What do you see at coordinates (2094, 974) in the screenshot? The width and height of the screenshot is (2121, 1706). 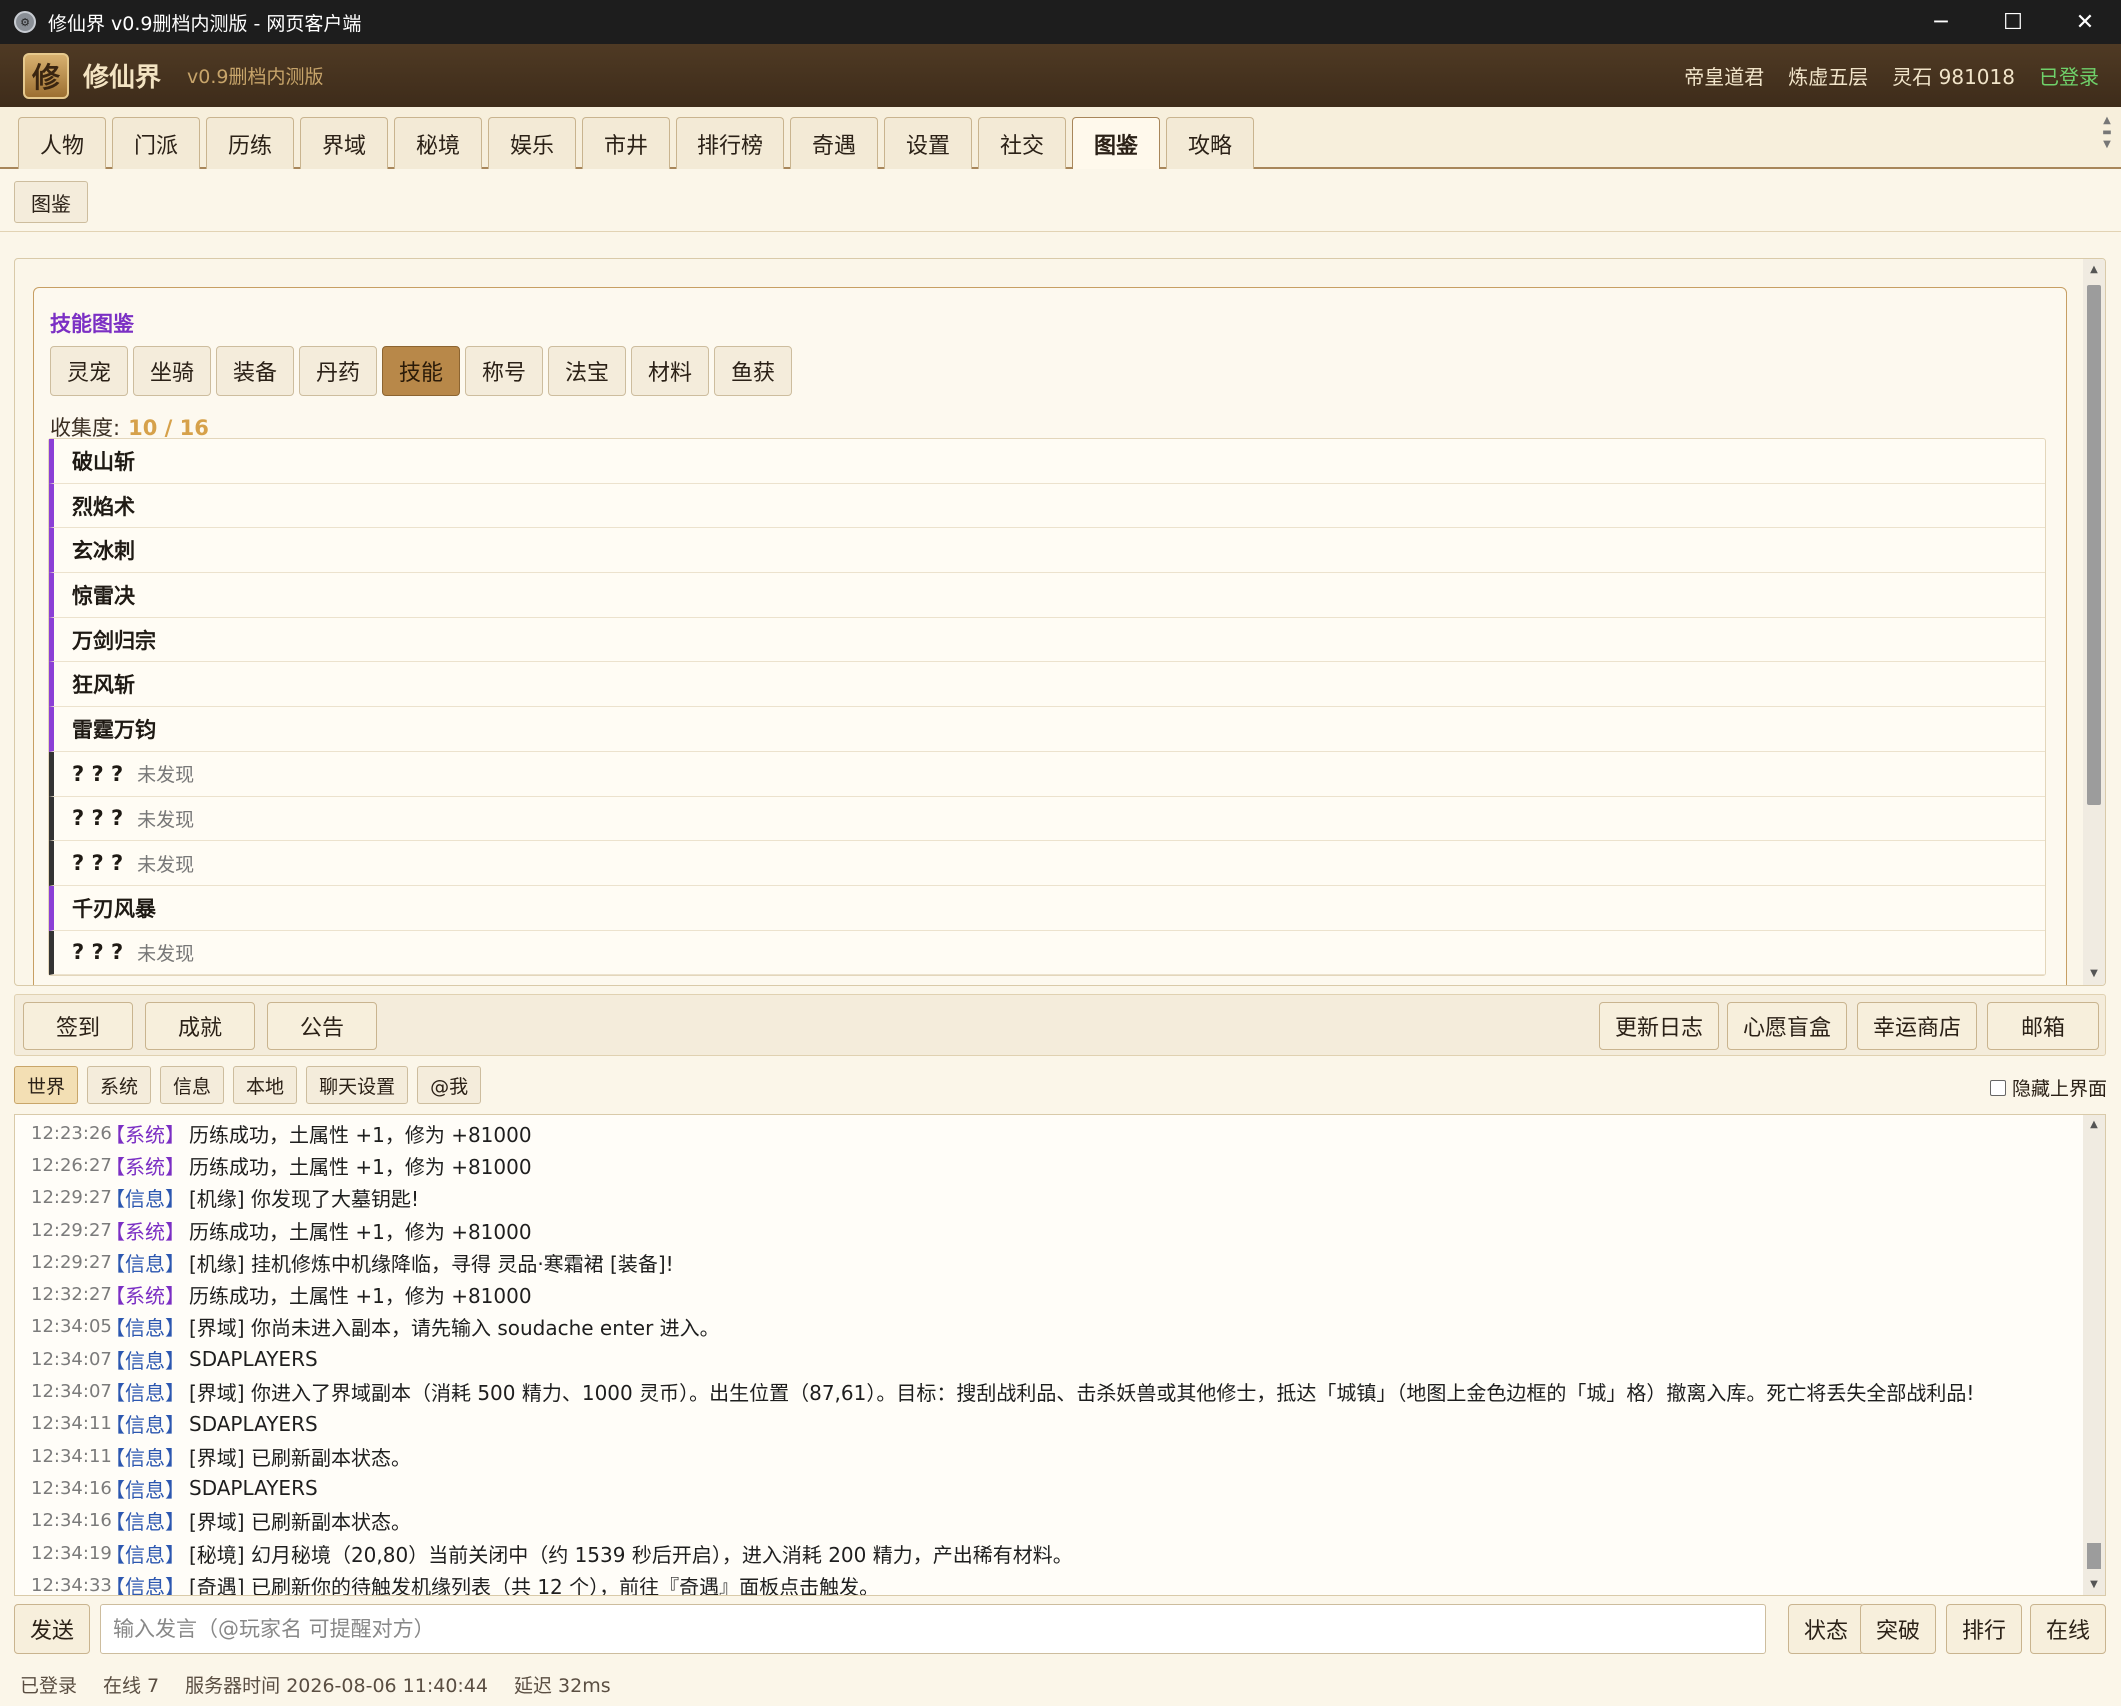 I see `scroll-down-icon: ▼` at bounding box center [2094, 974].